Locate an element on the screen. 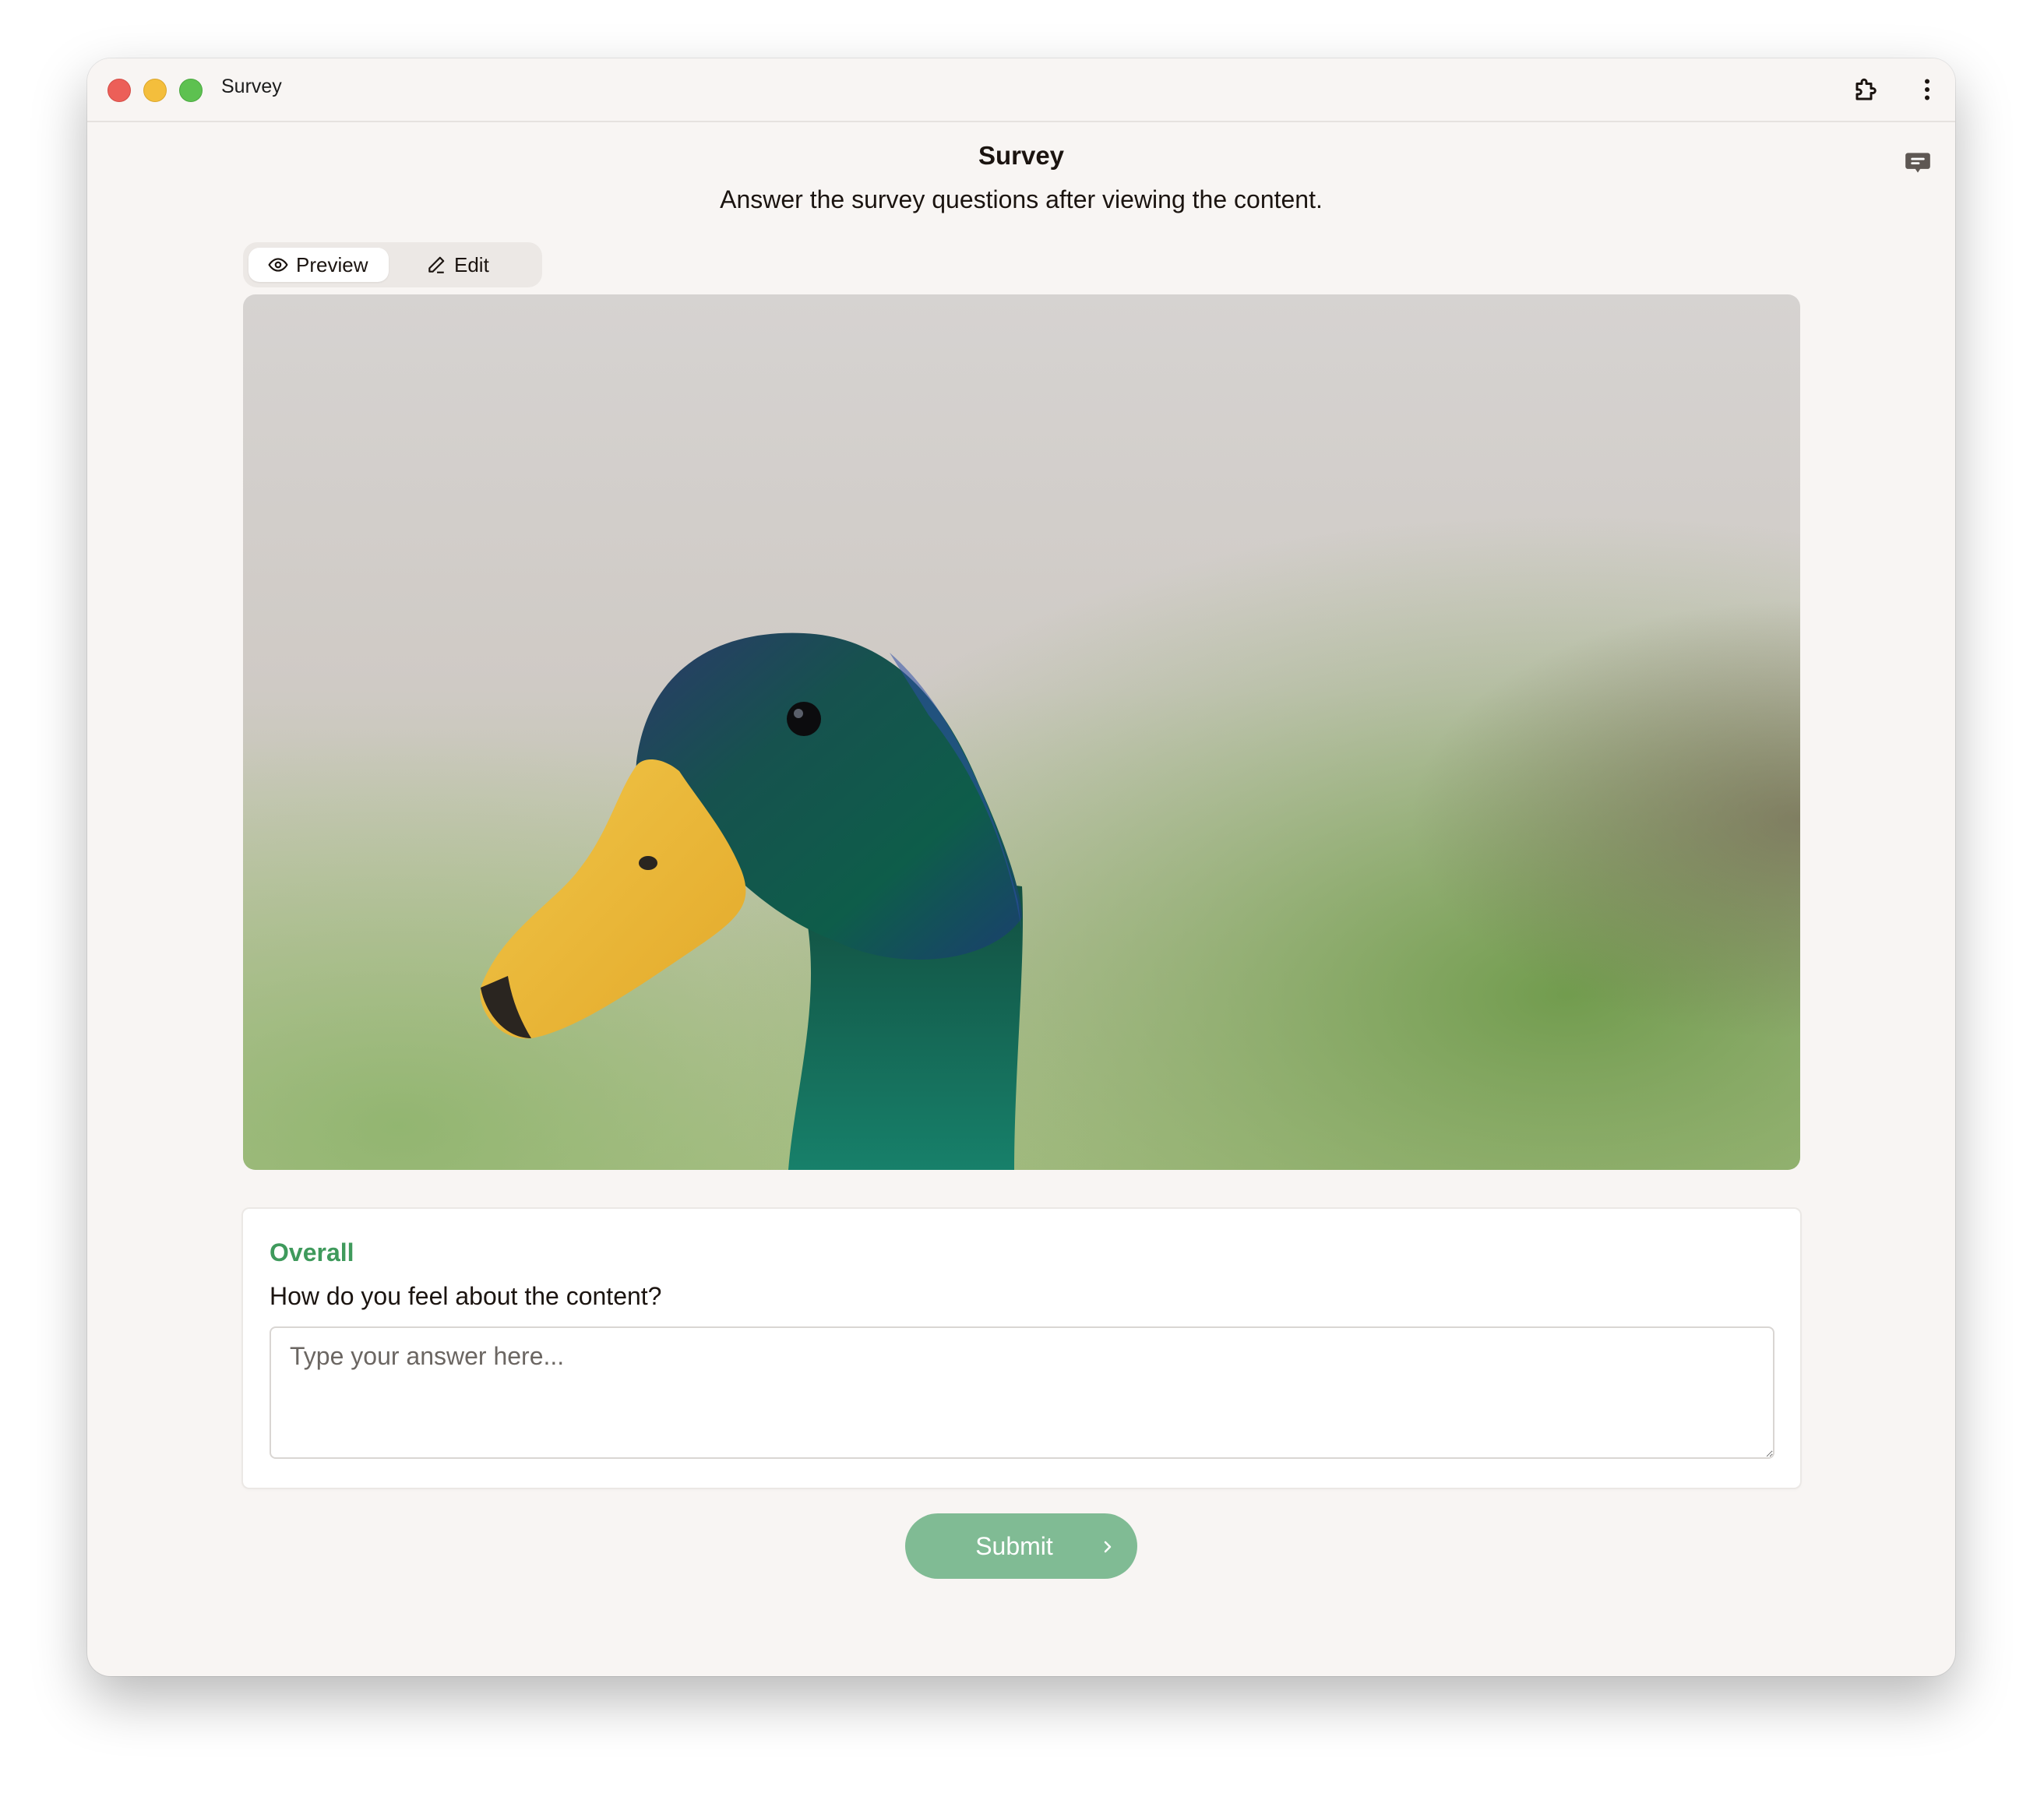 The image size is (2044, 1793). more-vertical-icon is located at coordinates (1927, 89).